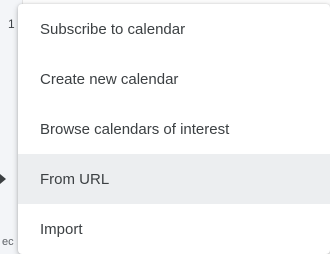  What do you see at coordinates (8, 242) in the screenshot?
I see `background-text-bottom: ec` at bounding box center [8, 242].